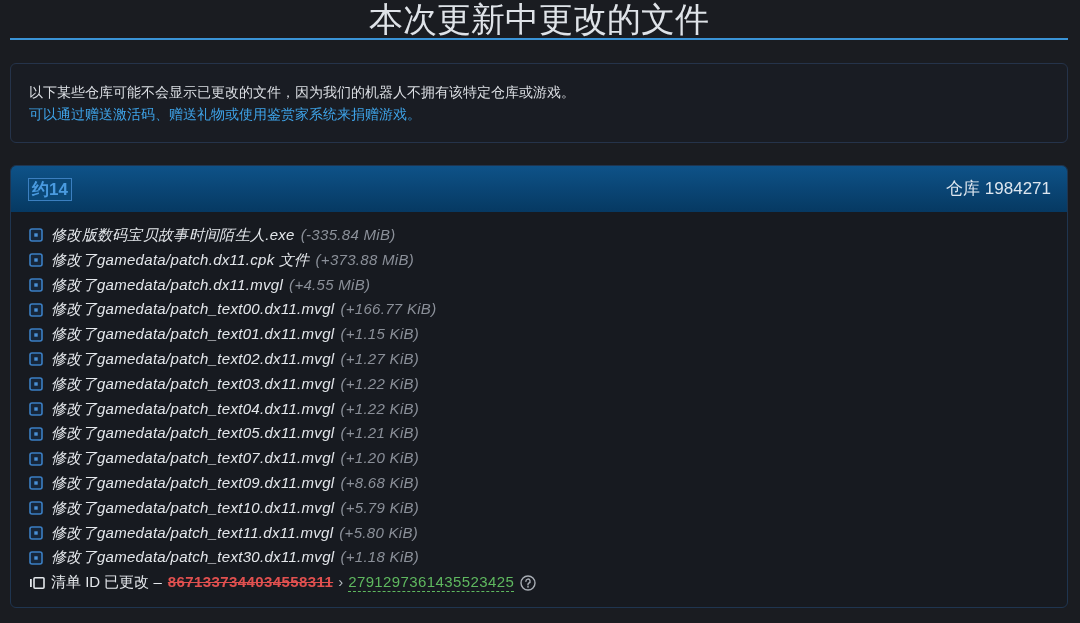  Describe the element at coordinates (106, 582) in the screenshot. I see `manifest-label: 清单 ID 已更改 –` at that location.